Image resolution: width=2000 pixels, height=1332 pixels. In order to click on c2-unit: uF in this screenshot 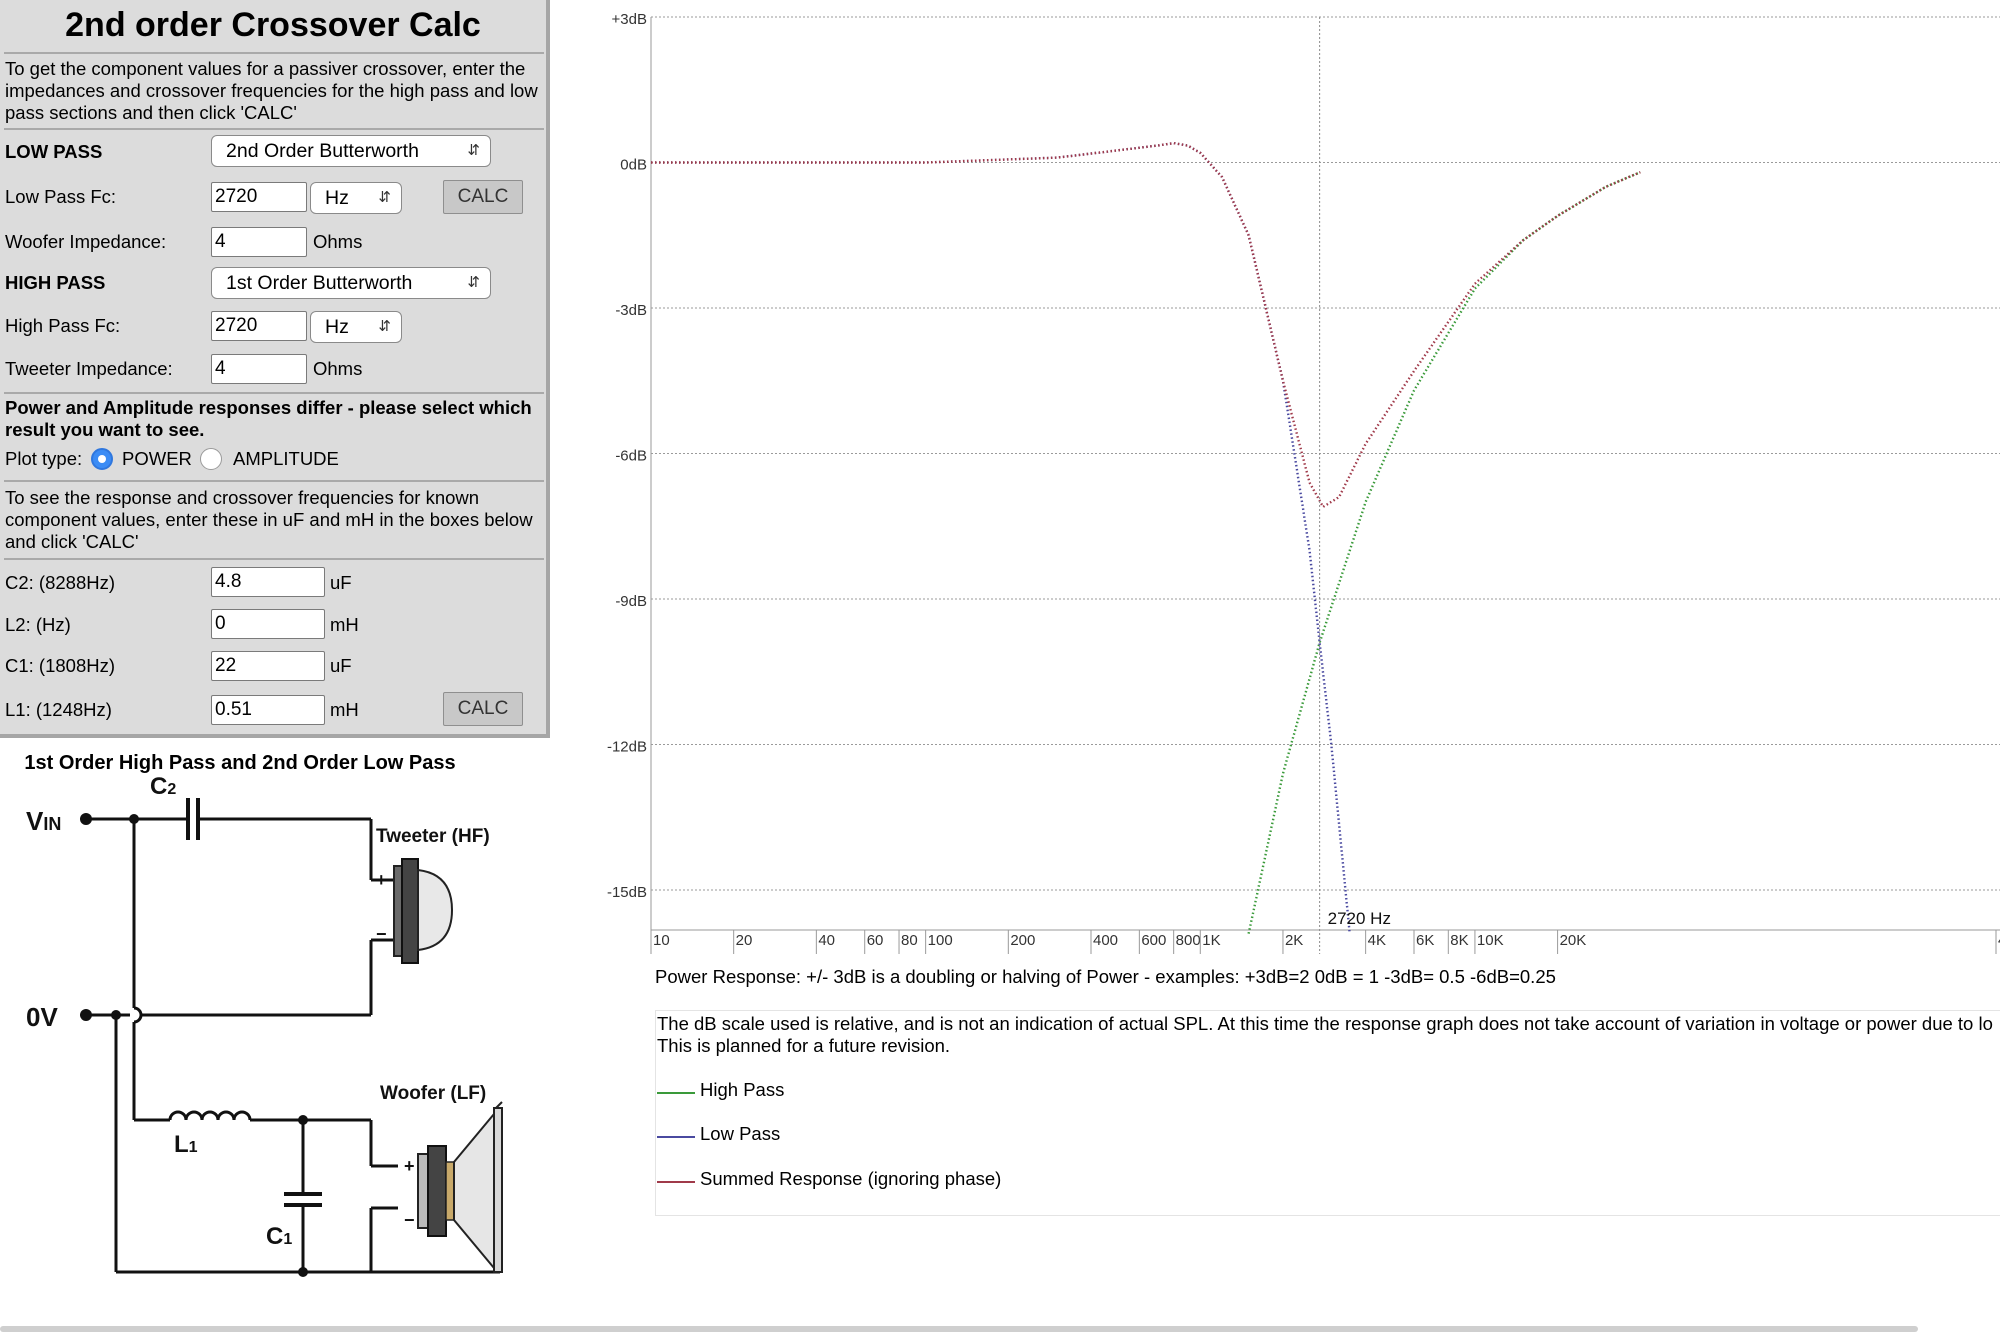, I will do `click(341, 582)`.